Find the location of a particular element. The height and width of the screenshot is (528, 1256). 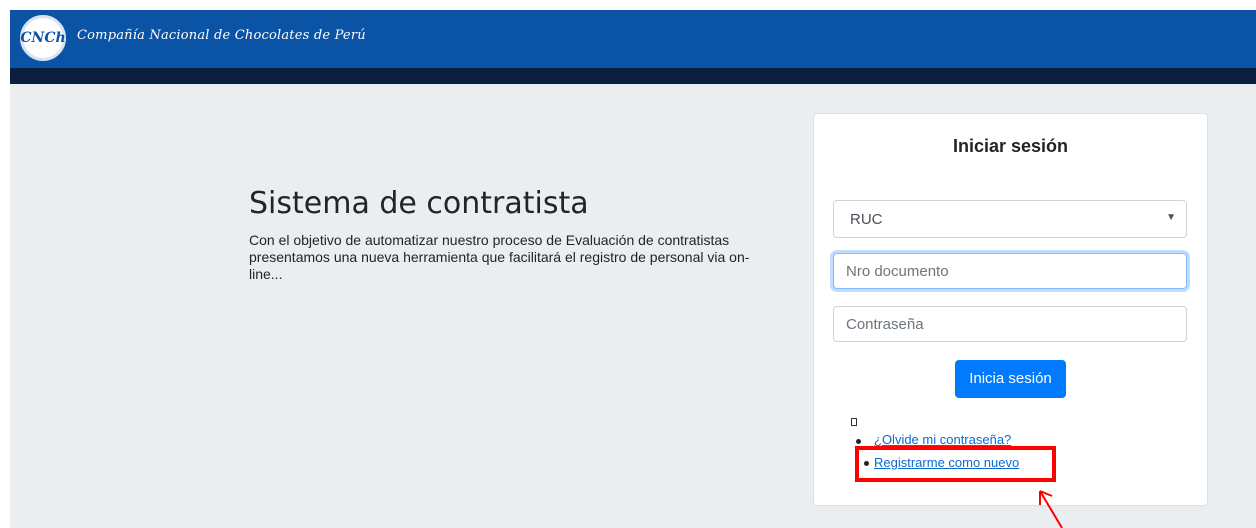

broken-image-icon is located at coordinates (854, 422).